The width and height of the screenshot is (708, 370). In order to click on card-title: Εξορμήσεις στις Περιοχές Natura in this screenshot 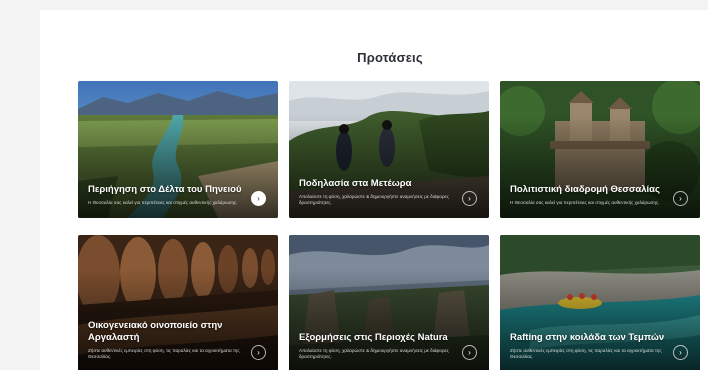, I will do `click(373, 337)`.